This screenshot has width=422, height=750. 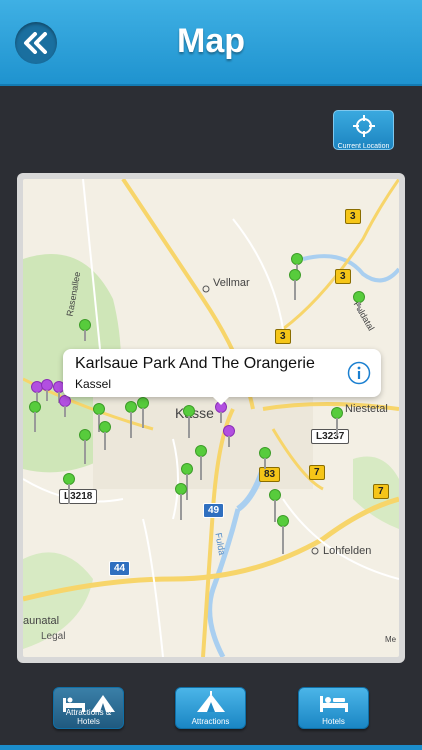 What do you see at coordinates (120, 568) in the screenshot?
I see `road-badge-44: 44` at bounding box center [120, 568].